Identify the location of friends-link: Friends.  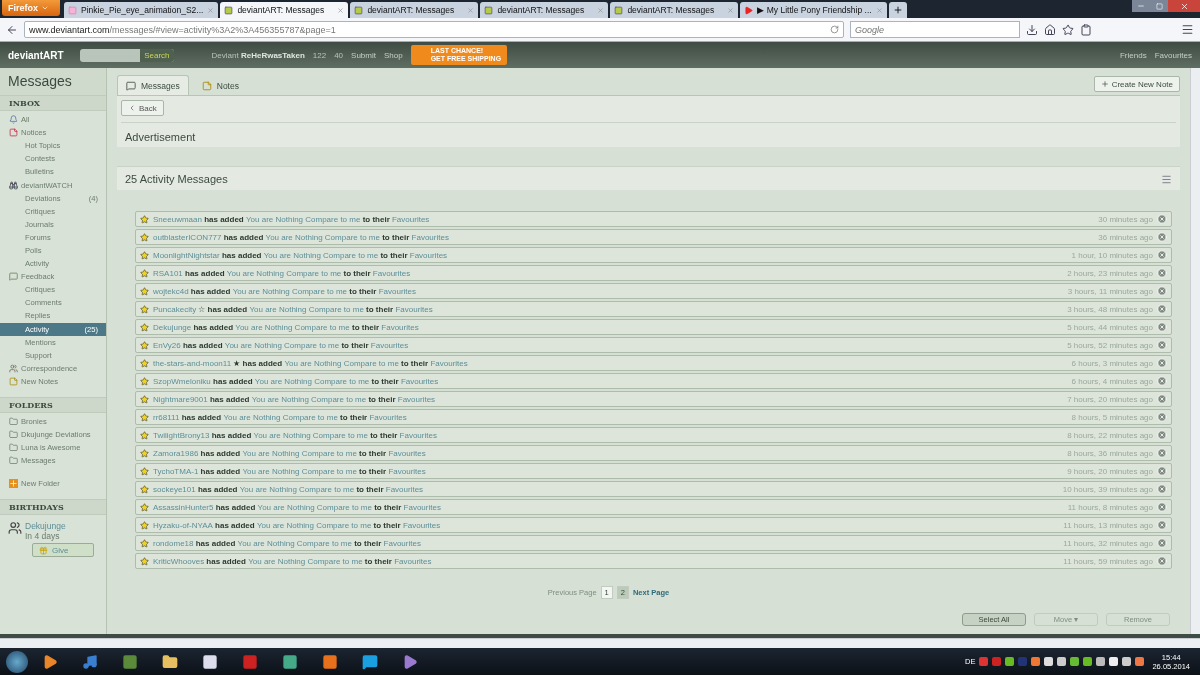
(1133, 55).